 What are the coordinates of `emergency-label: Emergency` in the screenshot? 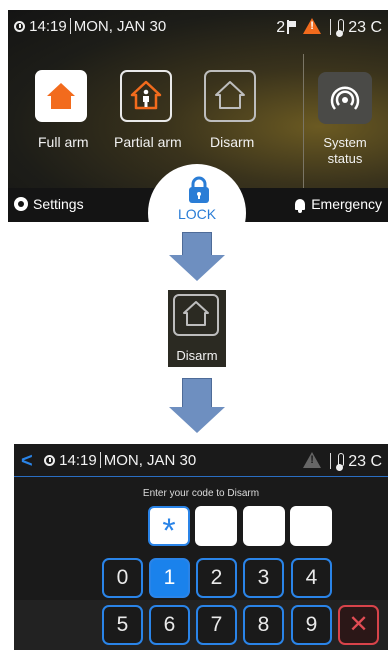 It's located at (346, 204).